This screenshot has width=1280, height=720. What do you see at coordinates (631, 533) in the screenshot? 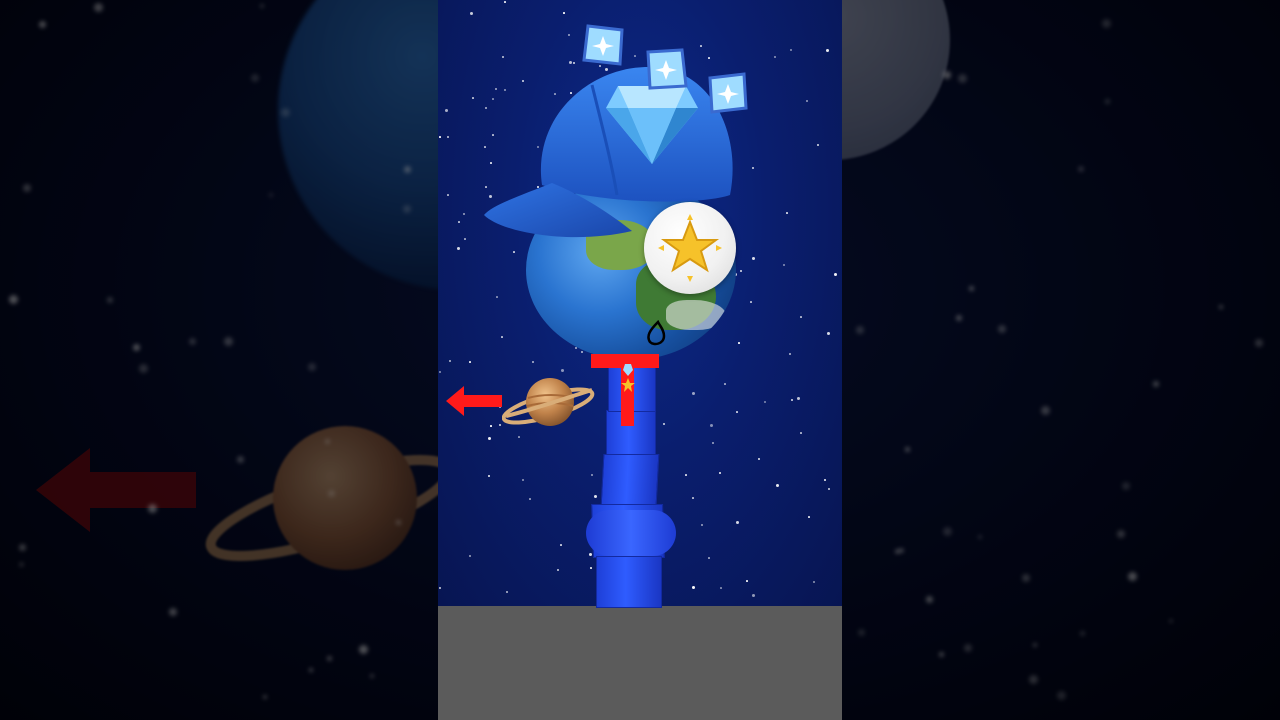
I see `tower-bulge` at bounding box center [631, 533].